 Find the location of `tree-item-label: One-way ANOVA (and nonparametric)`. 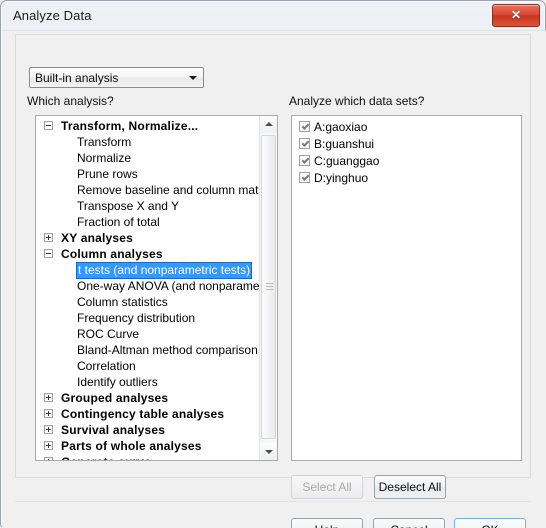

tree-item-label: One-way ANOVA (and nonparametric) is located at coordinates (177, 286).